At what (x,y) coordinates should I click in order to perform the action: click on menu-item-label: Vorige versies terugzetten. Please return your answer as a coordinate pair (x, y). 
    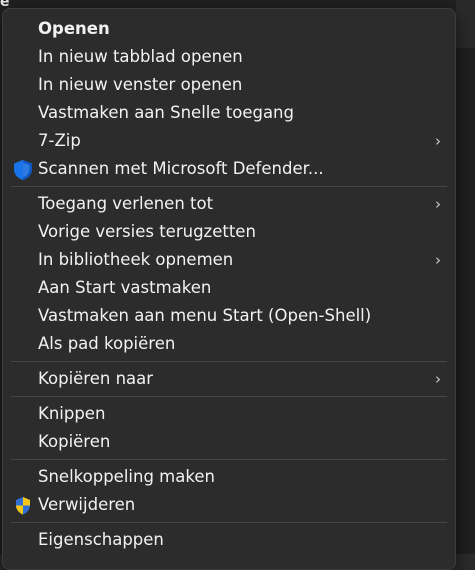
    Looking at the image, I should click on (147, 231).